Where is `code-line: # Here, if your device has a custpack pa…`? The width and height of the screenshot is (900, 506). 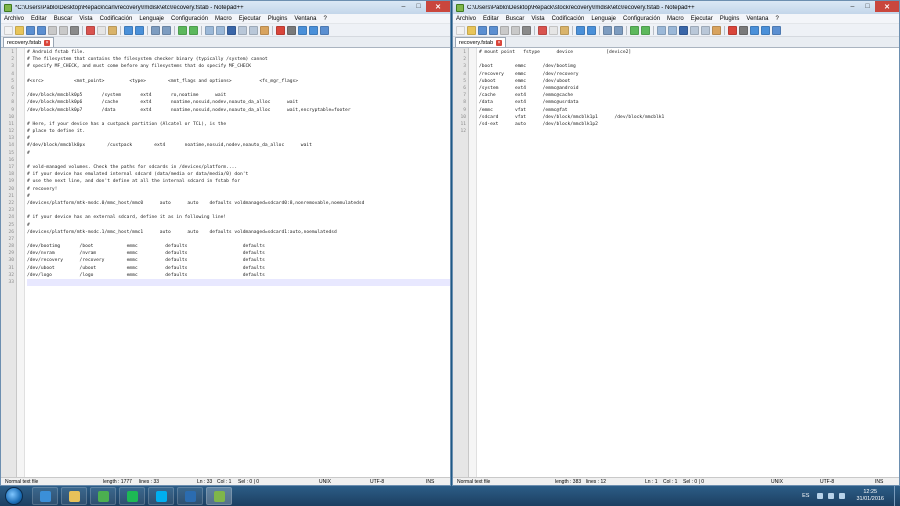 code-line: # Here, if your device has a custpack pa… is located at coordinates (238, 124).